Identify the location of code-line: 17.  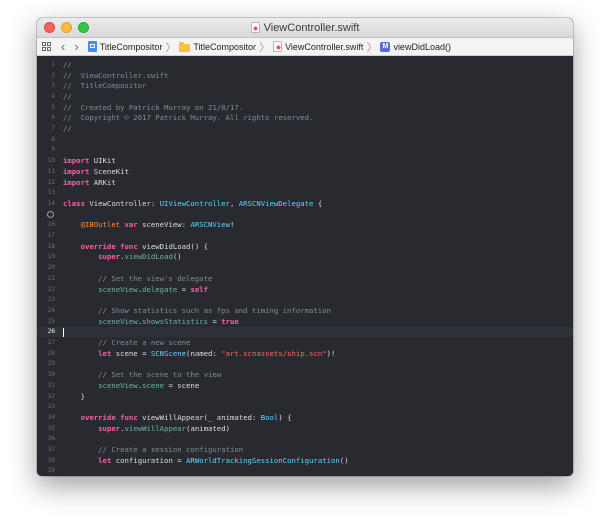
(305, 235).